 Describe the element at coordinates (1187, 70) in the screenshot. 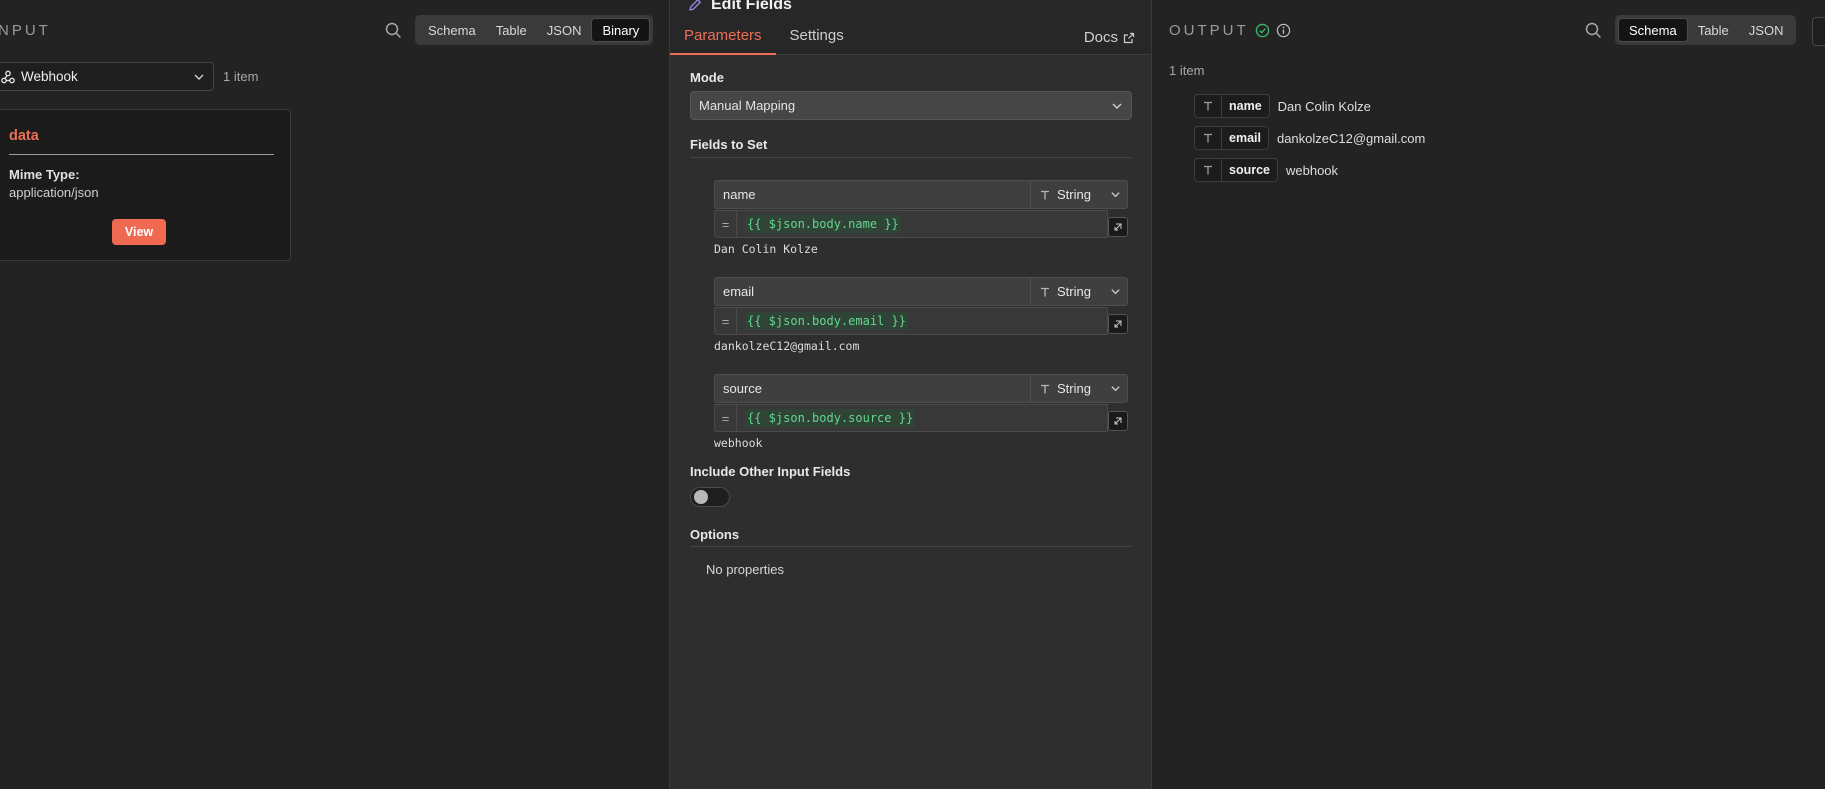

I see `output-item-count: 1 item` at that location.